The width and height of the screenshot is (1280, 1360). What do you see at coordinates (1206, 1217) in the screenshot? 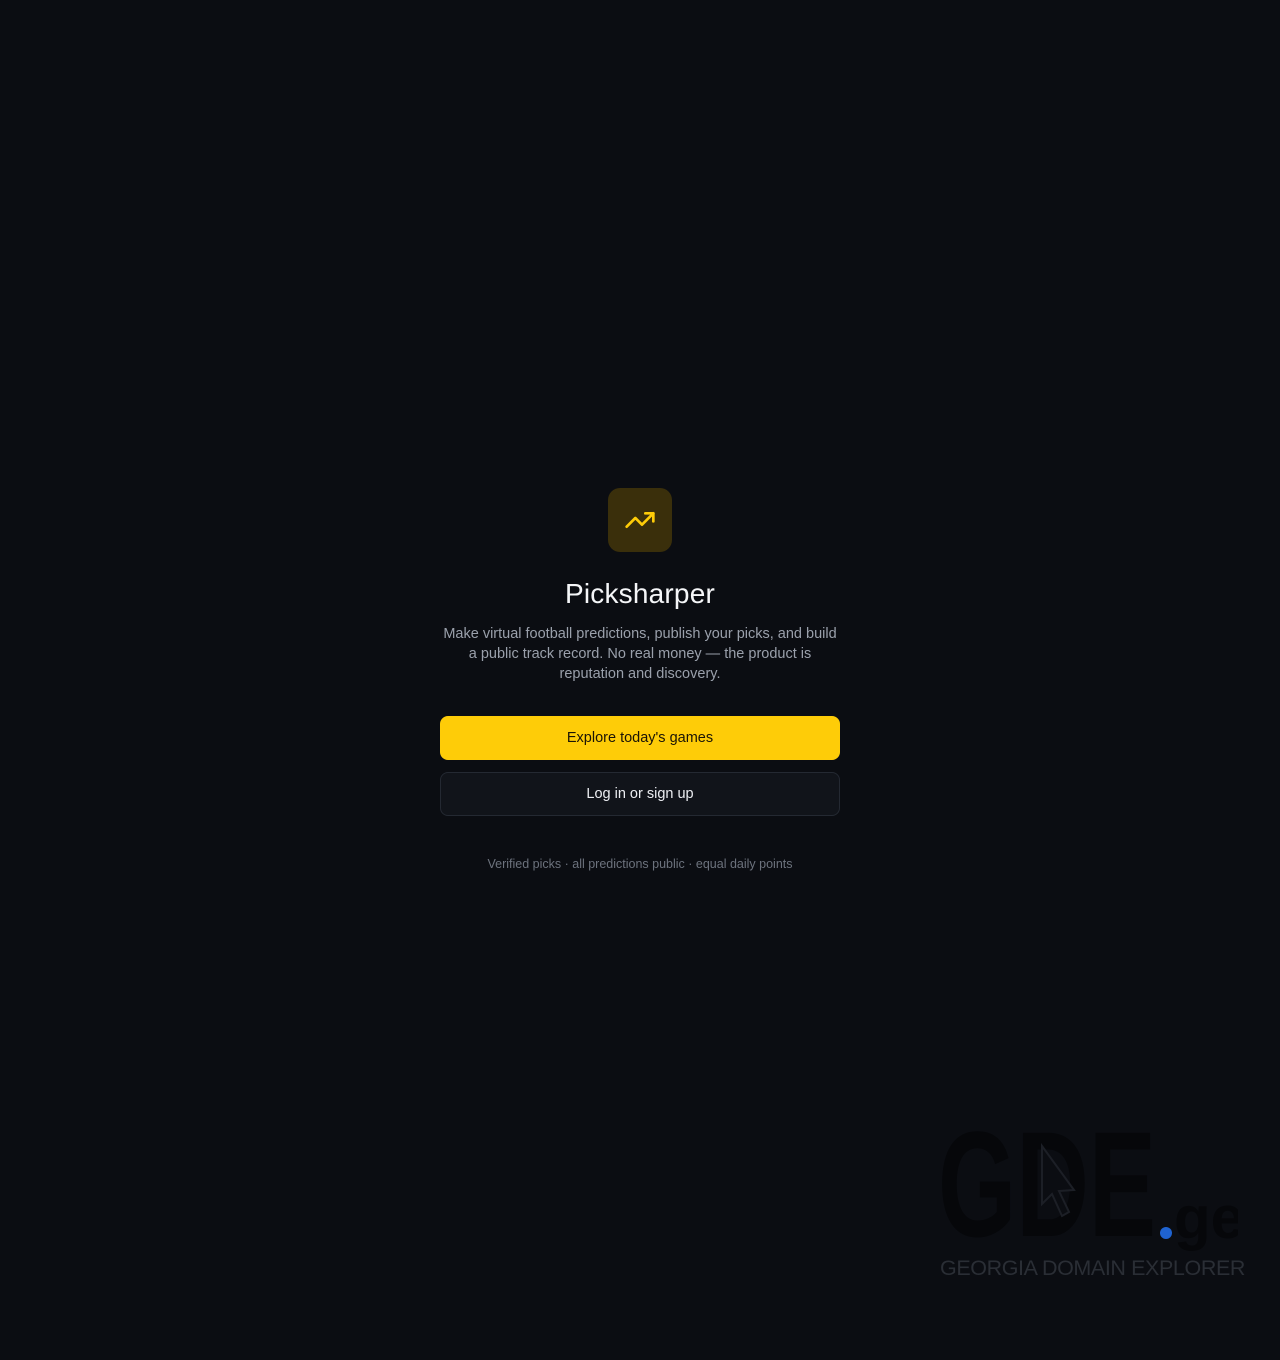
I see `svg-text: ge` at bounding box center [1206, 1217].